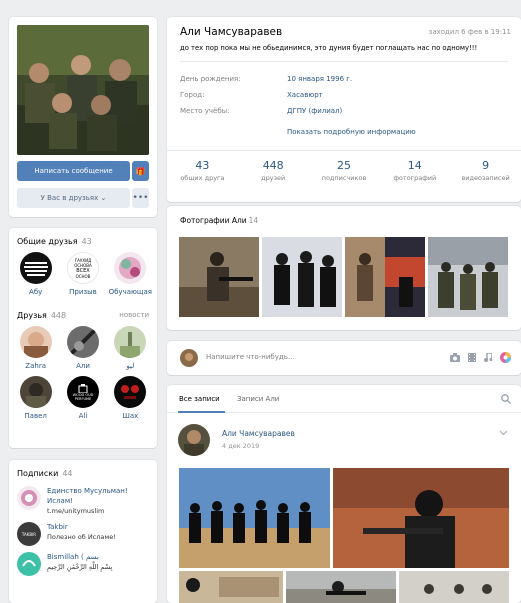  Describe the element at coordinates (210, 79) in the screenshot. I see `info-label: День рождения:` at that location.